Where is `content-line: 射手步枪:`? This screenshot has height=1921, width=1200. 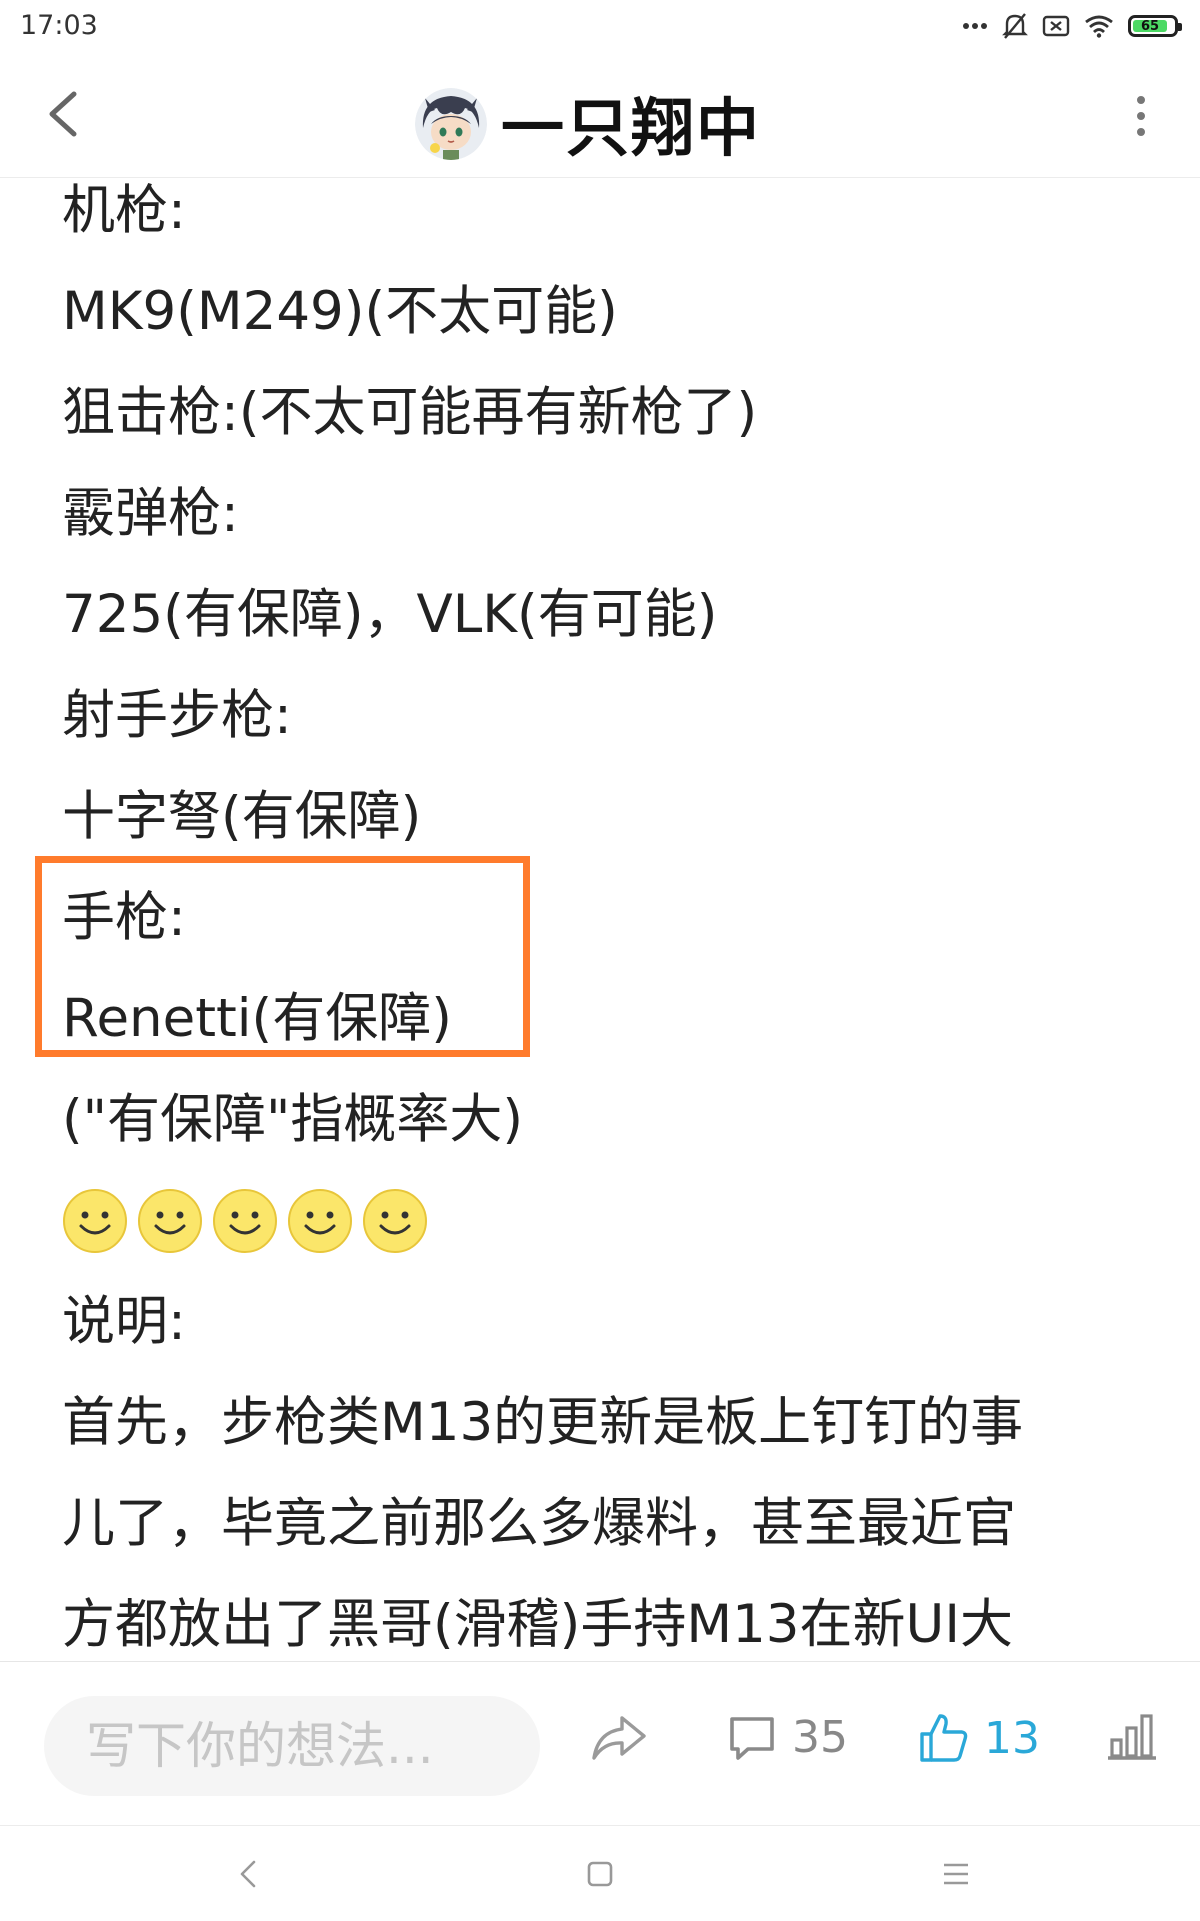 content-line: 射手步枪: is located at coordinates (177, 715).